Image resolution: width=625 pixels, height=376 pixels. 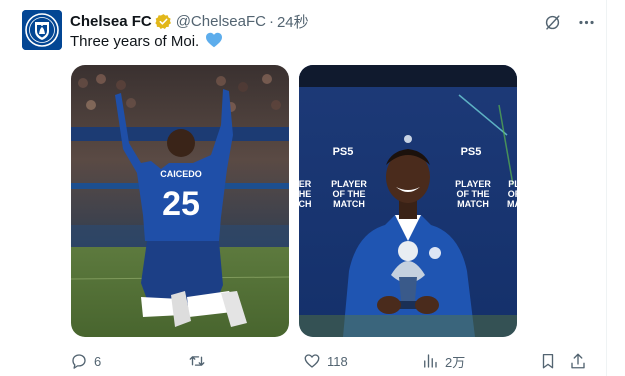 I want to click on grok-icon, so click(x=552, y=22).